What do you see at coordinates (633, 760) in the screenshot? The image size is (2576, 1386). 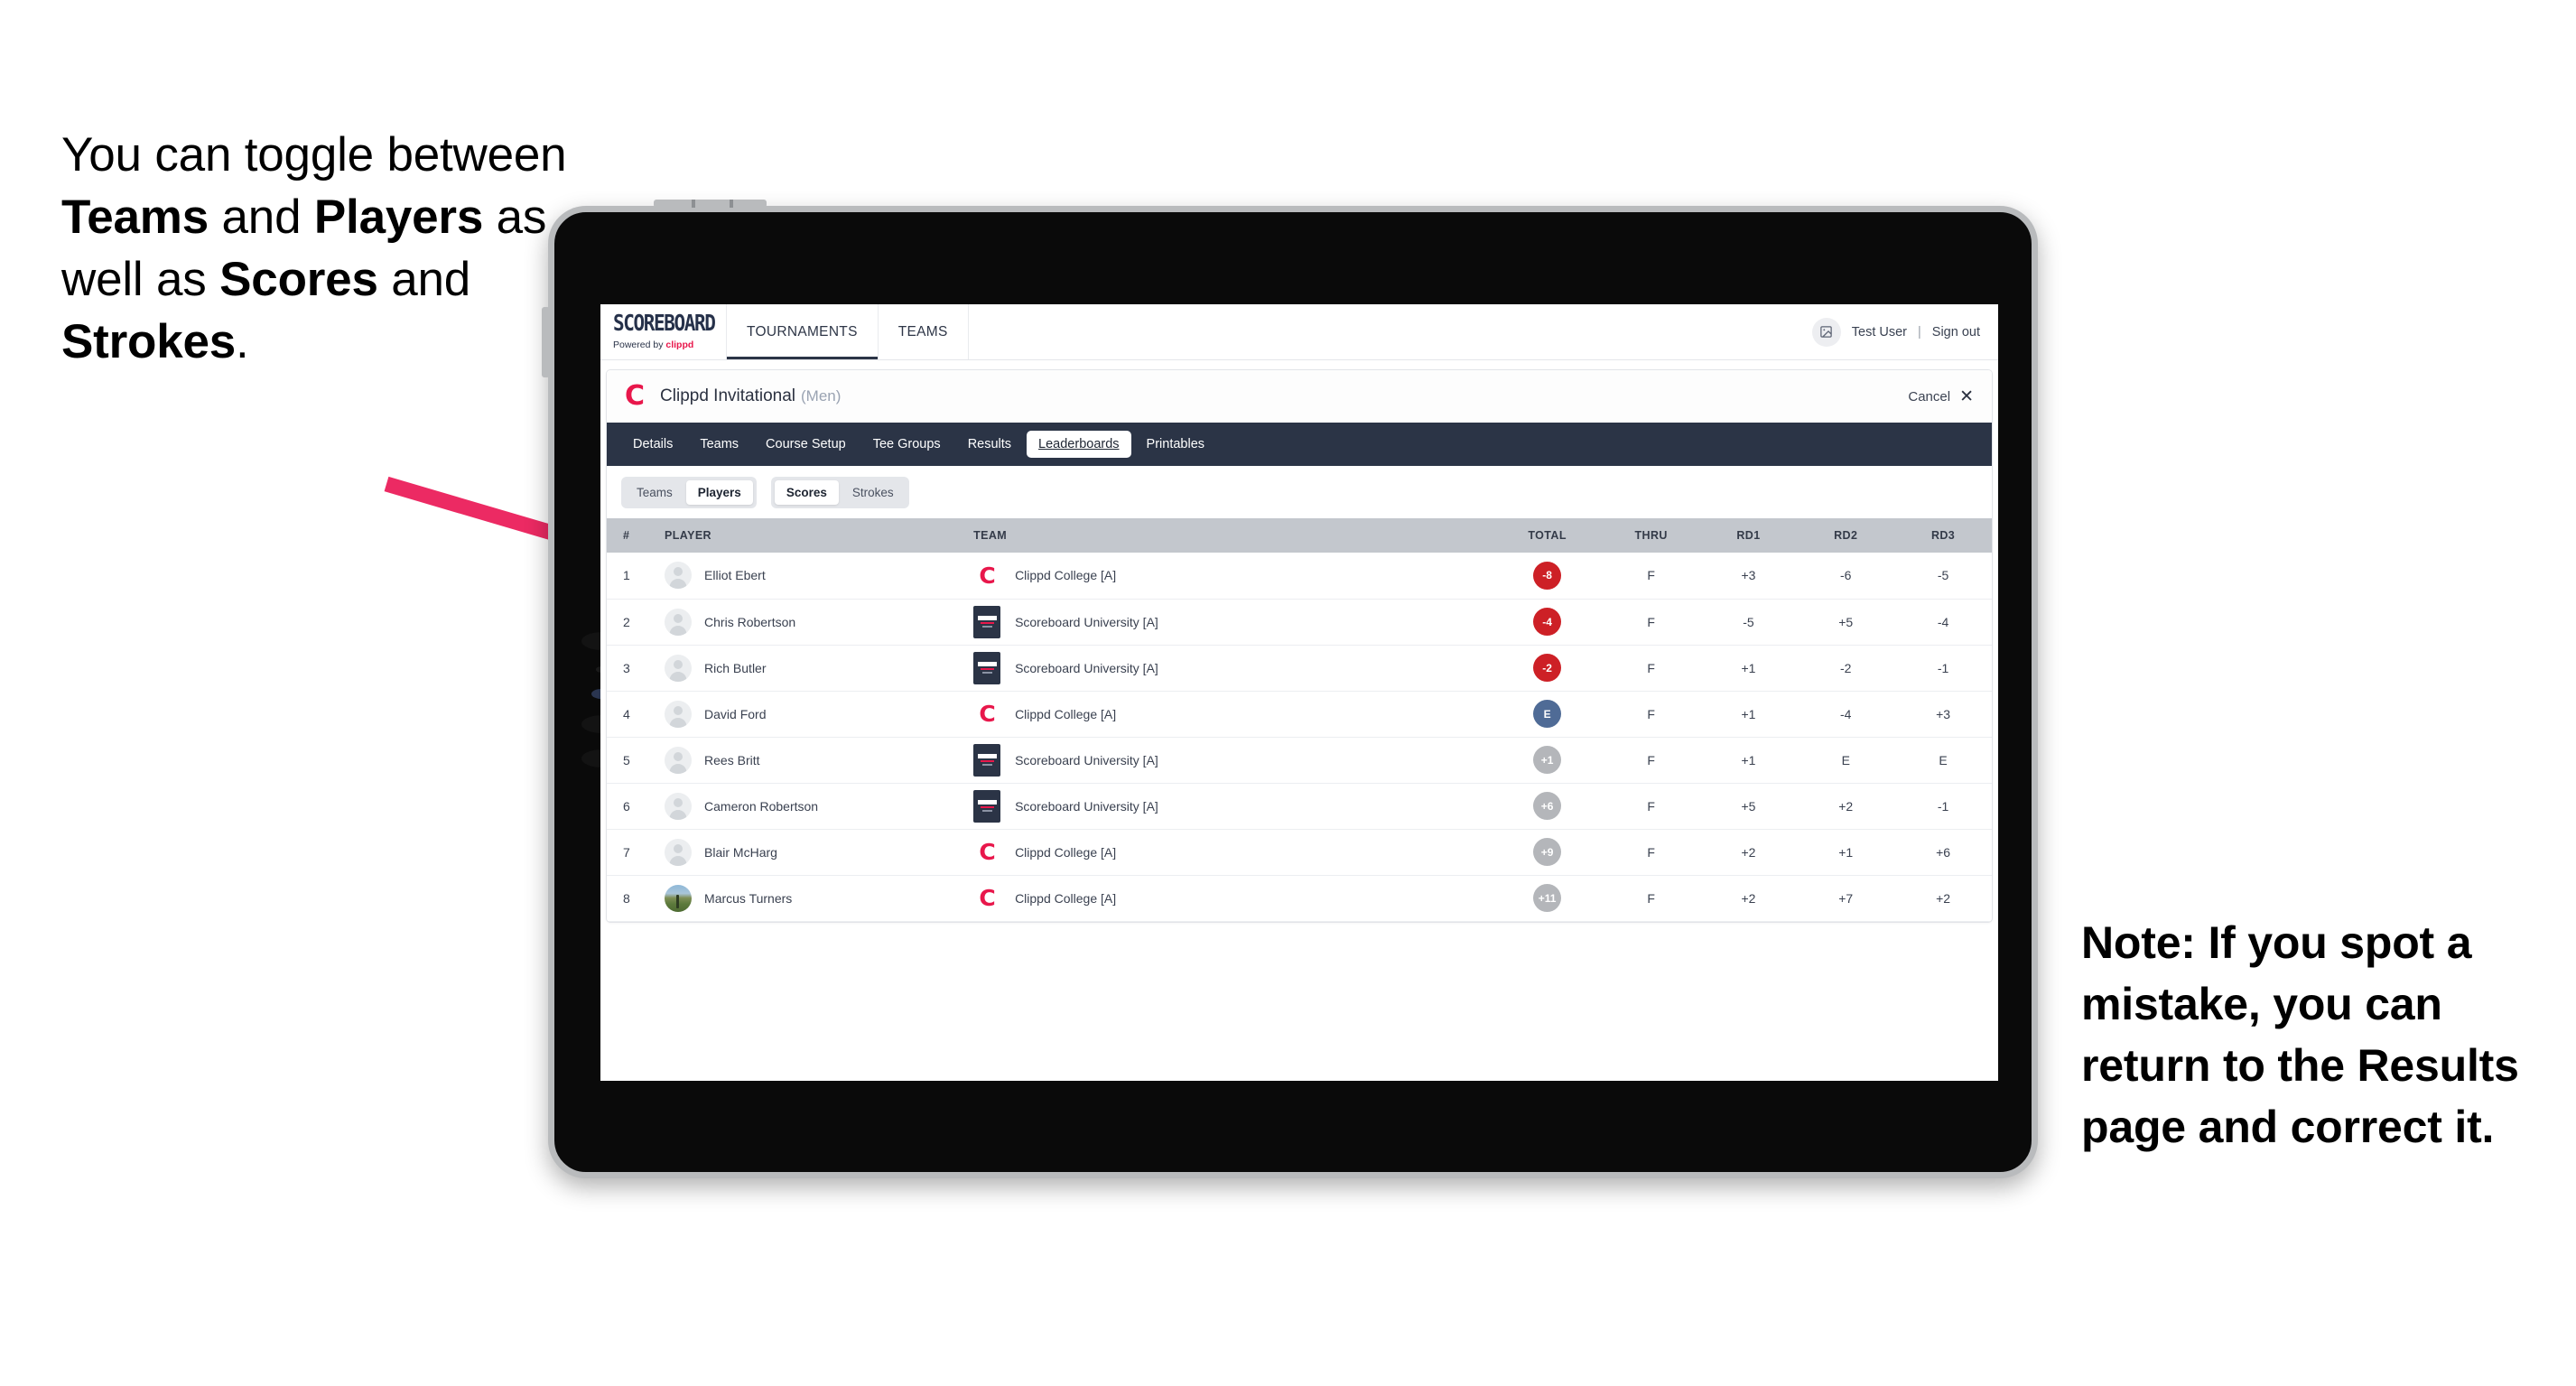 I see `cell-rank: 5` at bounding box center [633, 760].